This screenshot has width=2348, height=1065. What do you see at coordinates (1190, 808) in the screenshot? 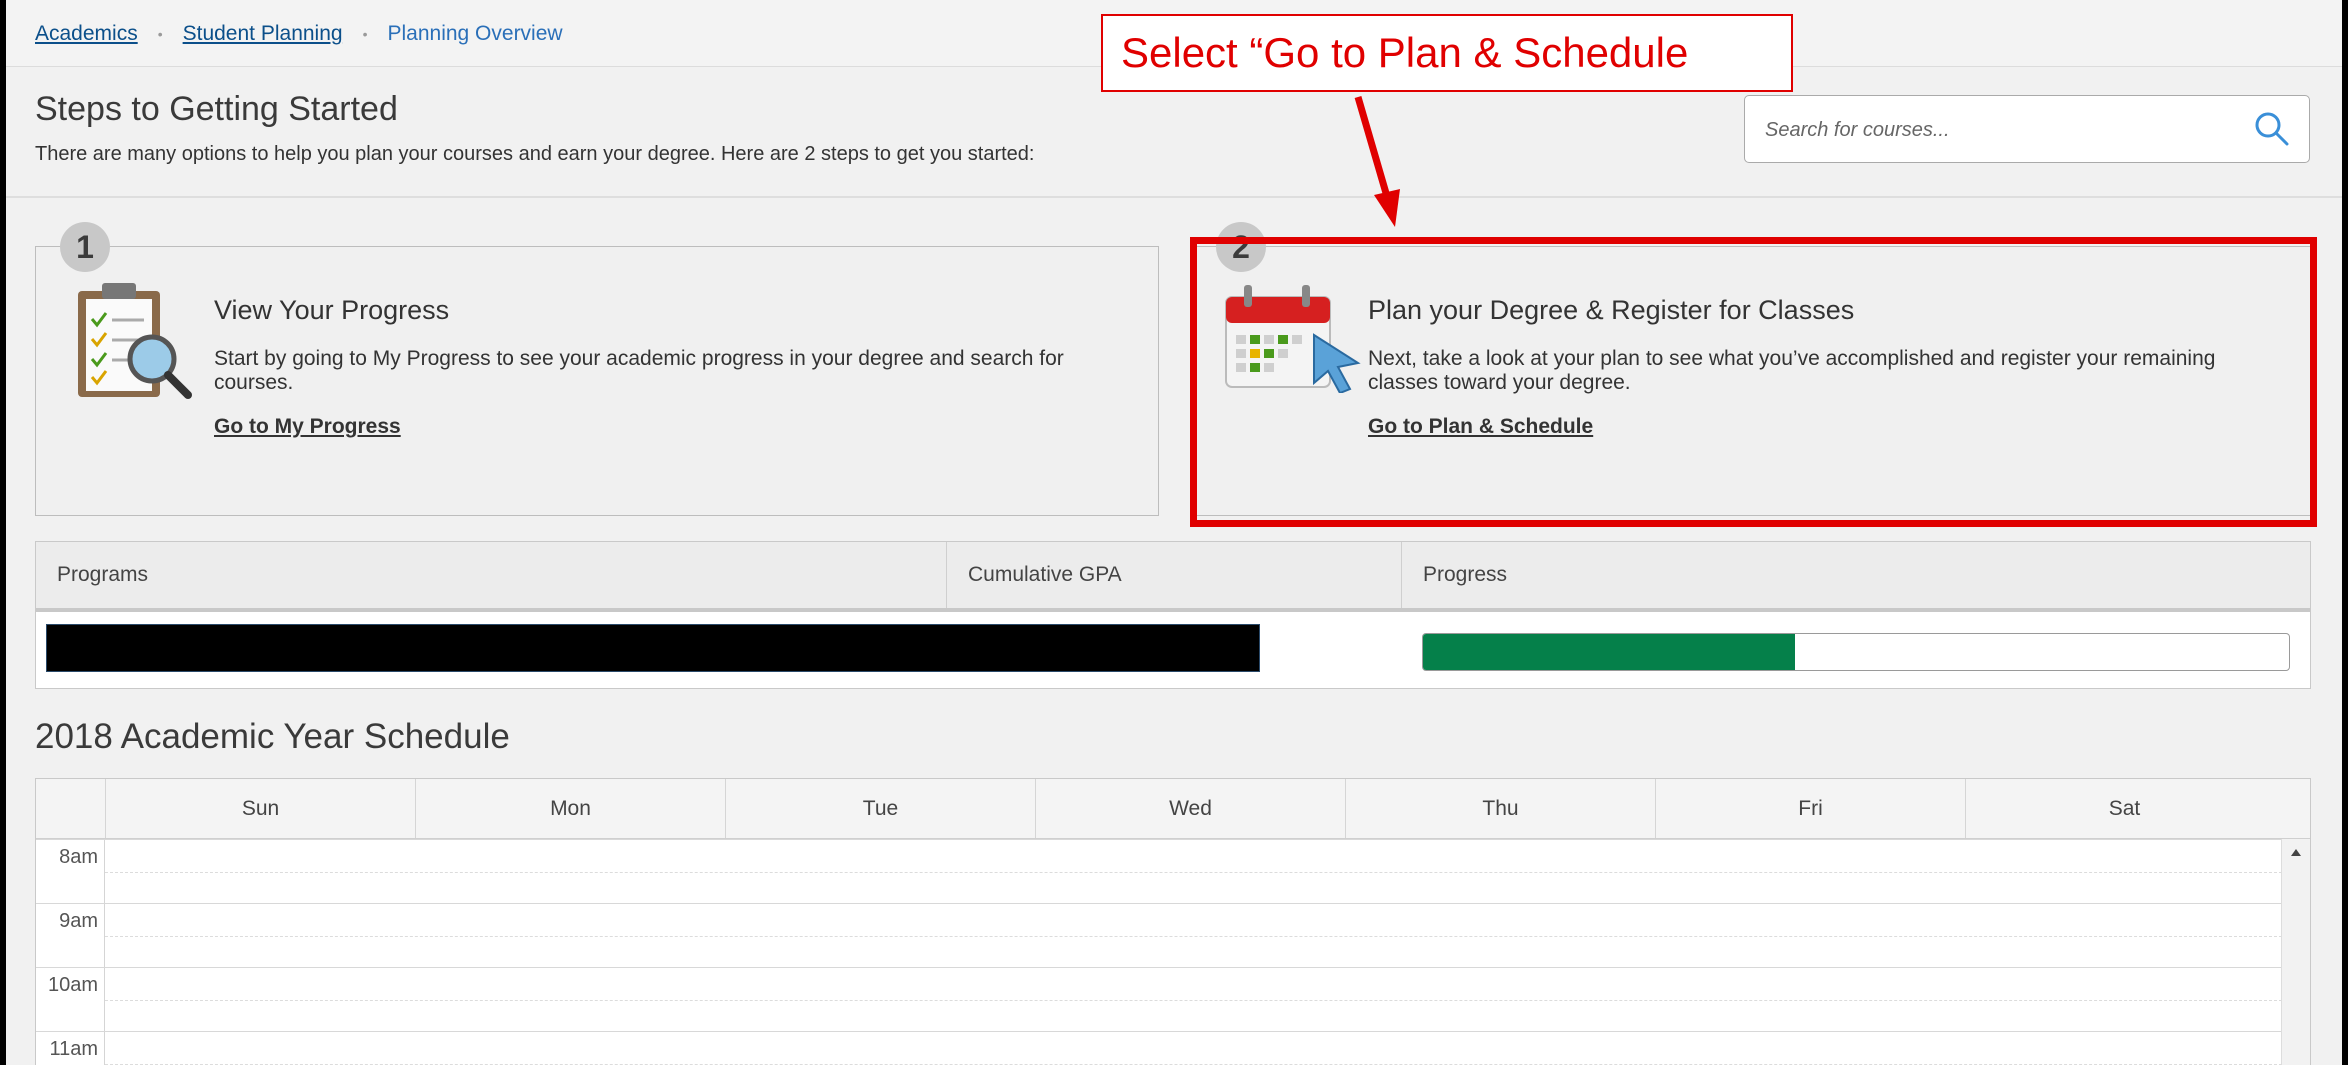
I see `day-header-wed: Wed` at bounding box center [1190, 808].